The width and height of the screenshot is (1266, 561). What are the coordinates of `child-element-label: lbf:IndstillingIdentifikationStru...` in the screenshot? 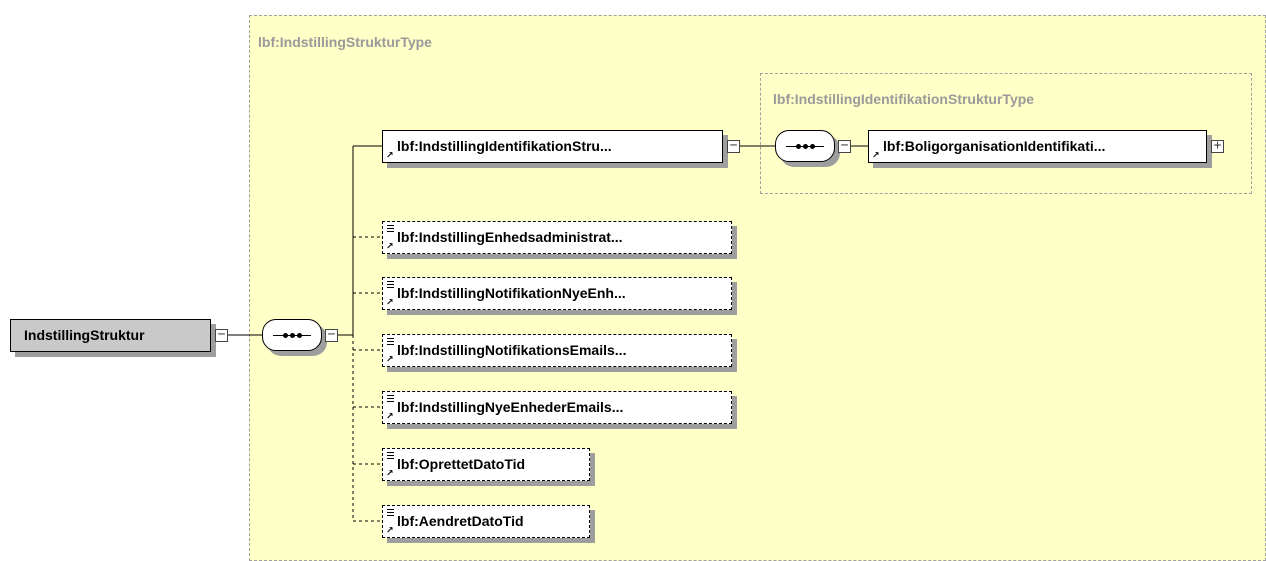 It's located at (504, 146).